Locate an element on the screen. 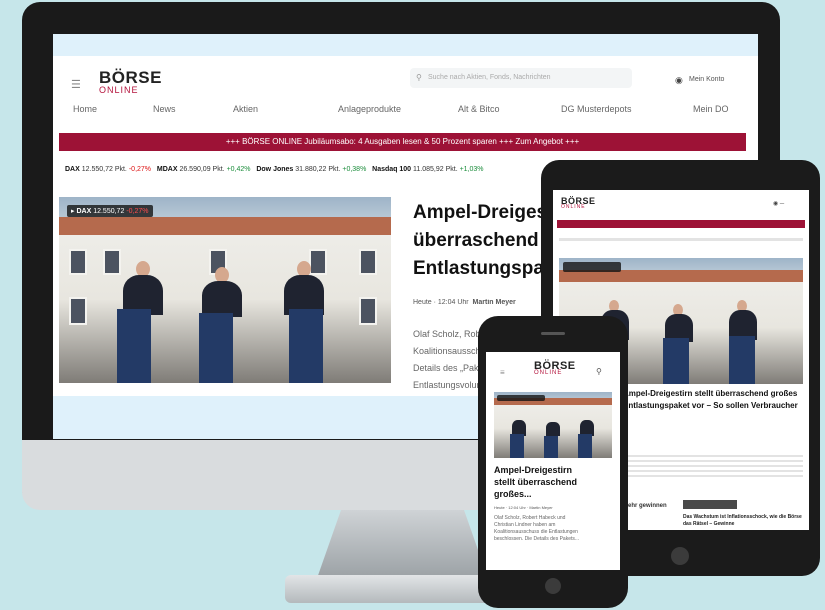 The image size is (825, 610). search-icon: ⚲ is located at coordinates (419, 77).